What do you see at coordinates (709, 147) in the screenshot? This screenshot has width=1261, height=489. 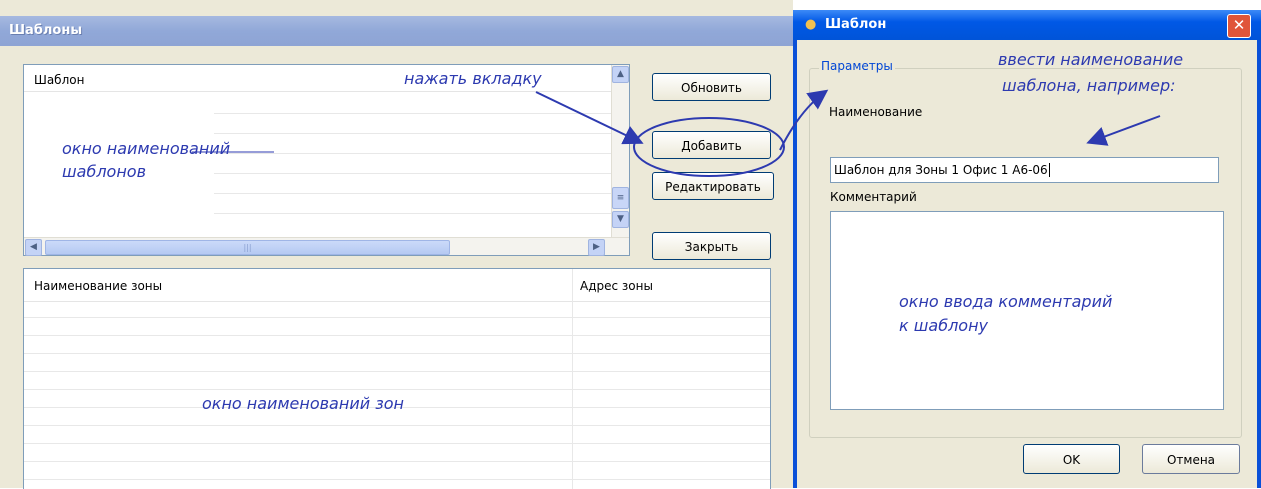 I see `highlight-ellipse` at bounding box center [709, 147].